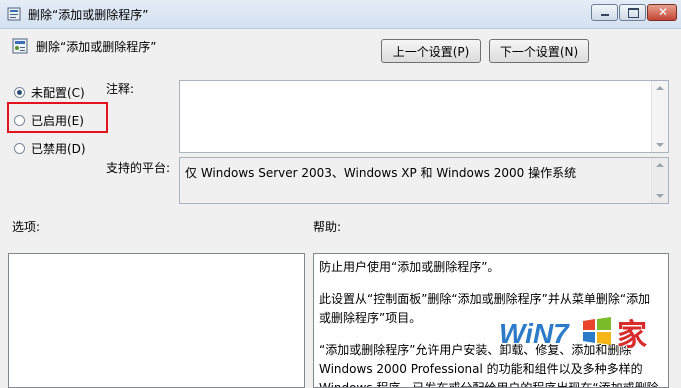  What do you see at coordinates (632, 335) in the screenshot?
I see `watermark-home-text: 家` at bounding box center [632, 335].